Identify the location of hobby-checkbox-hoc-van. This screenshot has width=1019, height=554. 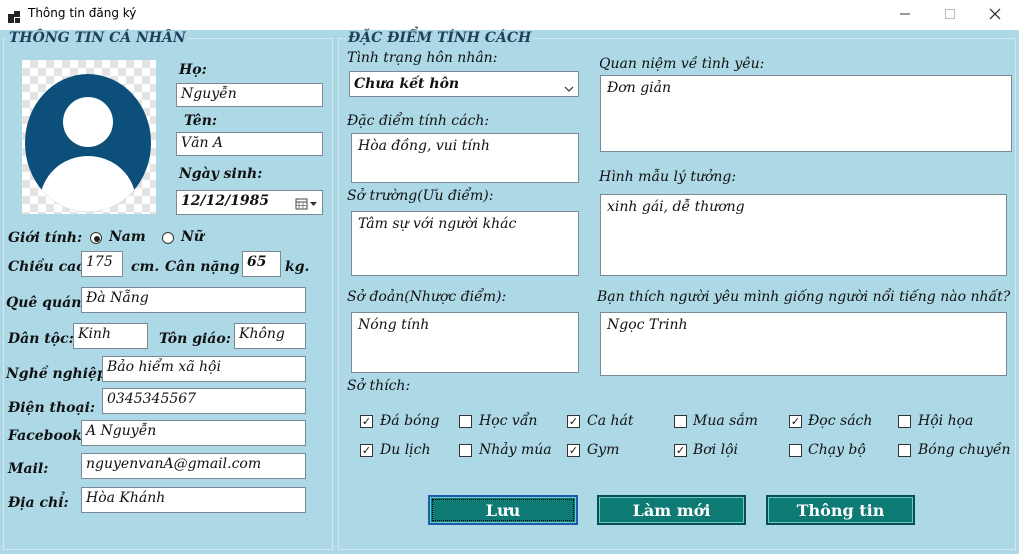
(465, 421).